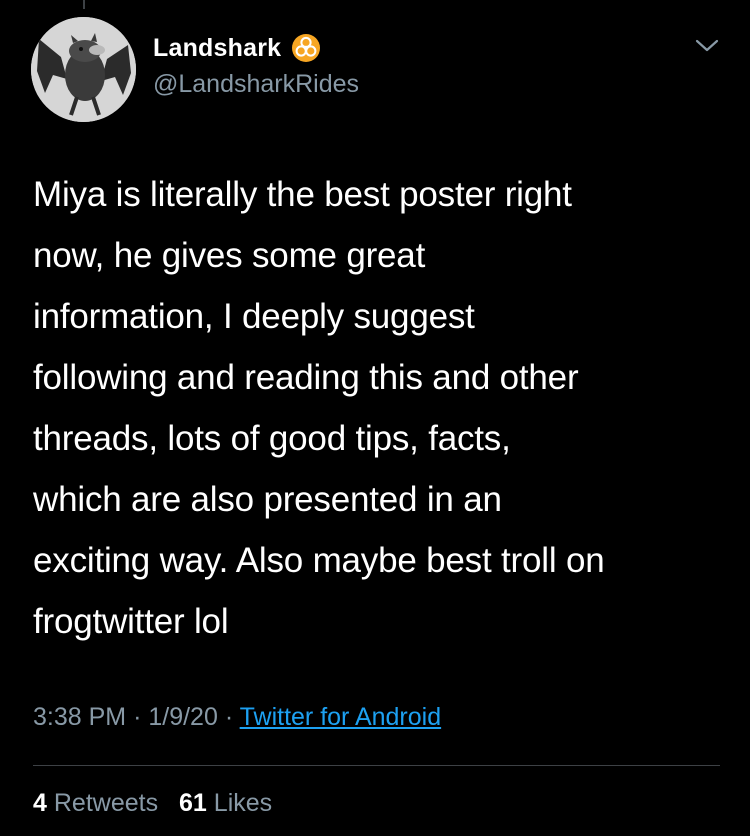 Image resolution: width=750 pixels, height=836 pixels. I want to click on tweet-author: Landshark @LandsharkRides, so click(256, 65).